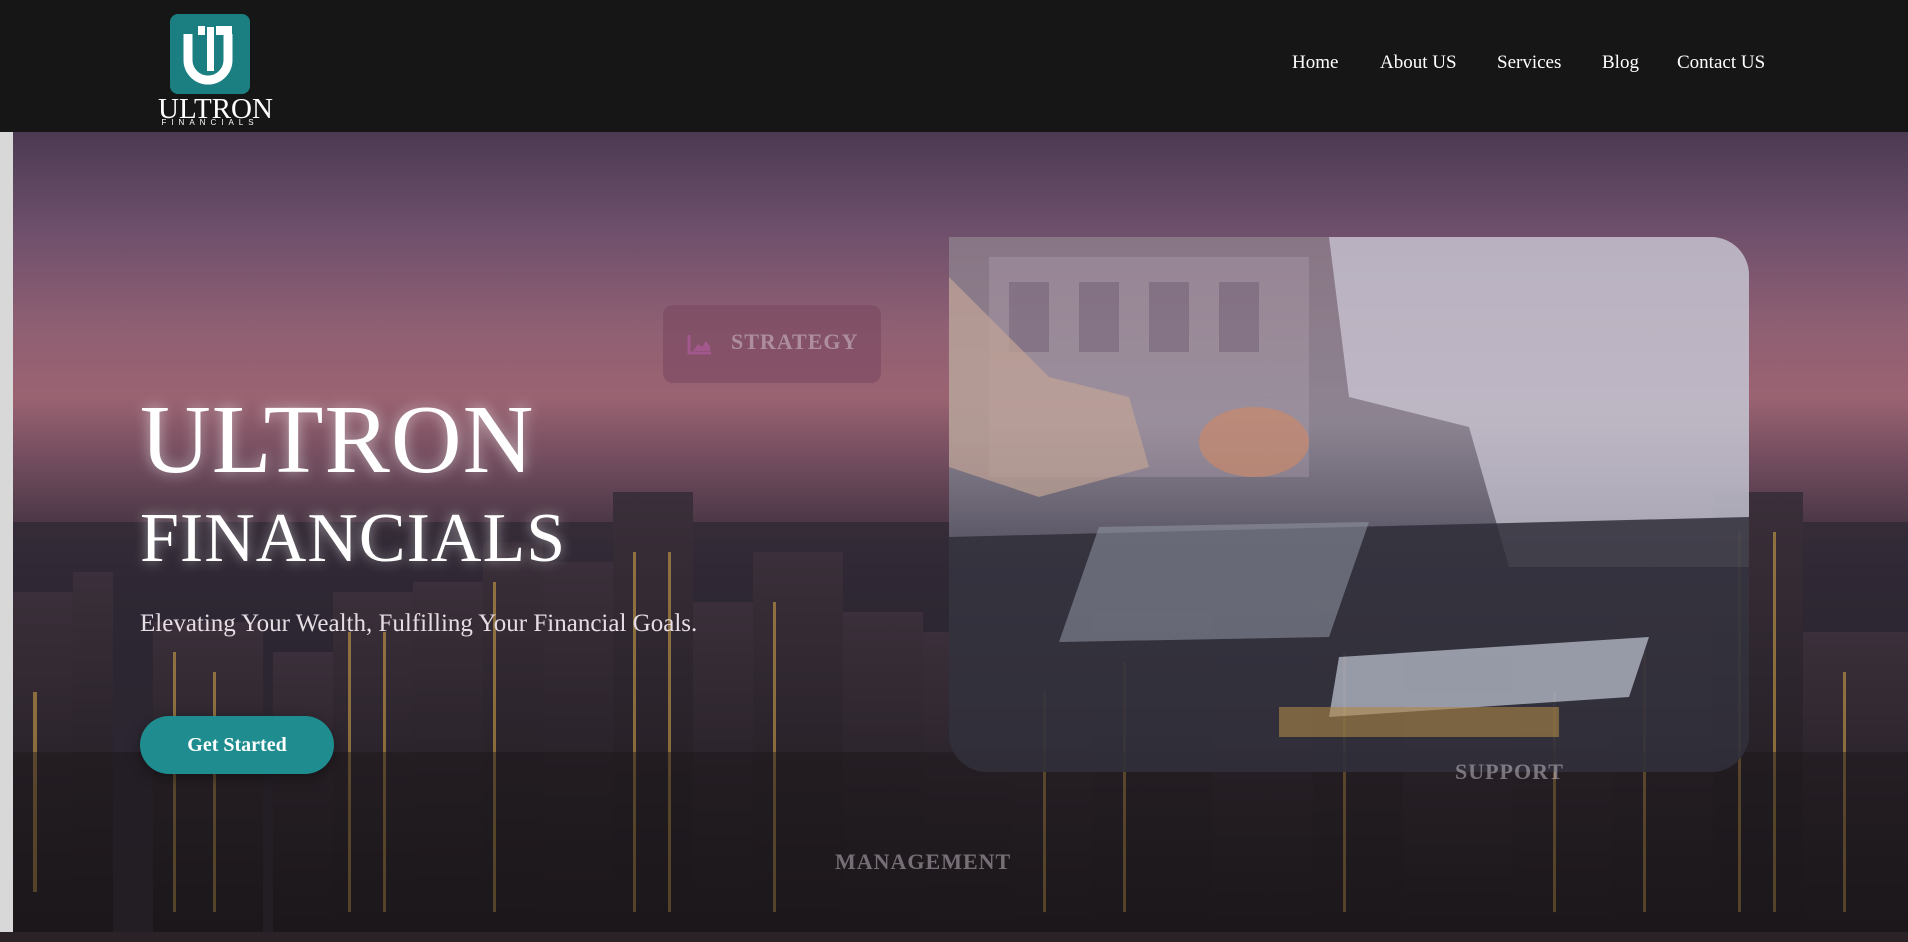  I want to click on nav-home: Home, so click(1315, 63).